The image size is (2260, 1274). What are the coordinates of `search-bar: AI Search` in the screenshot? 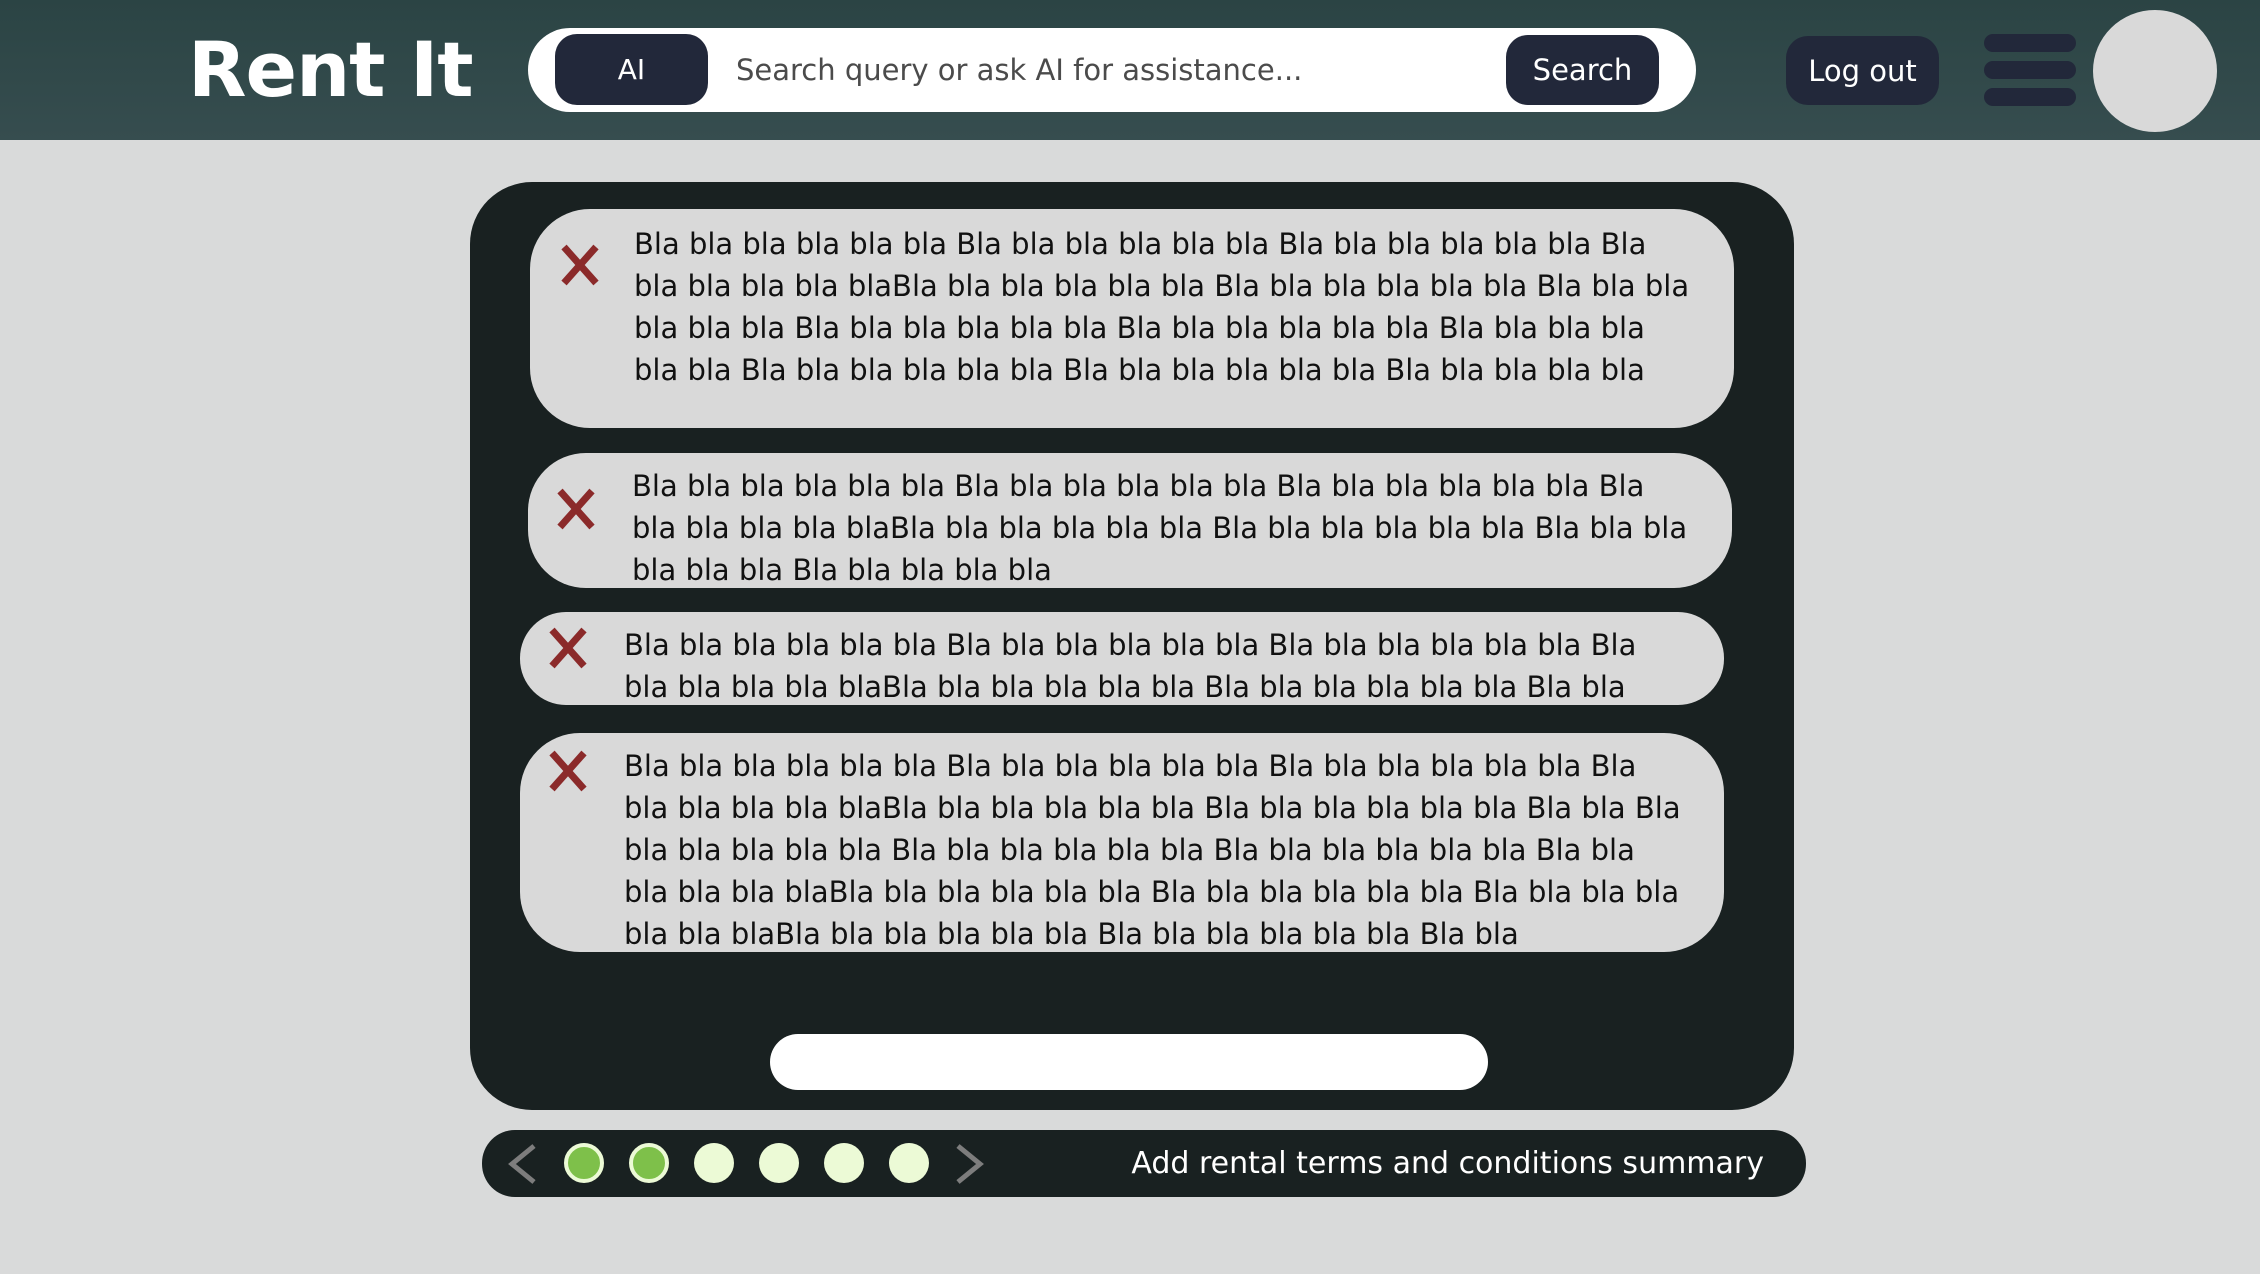 It's located at (1112, 70).